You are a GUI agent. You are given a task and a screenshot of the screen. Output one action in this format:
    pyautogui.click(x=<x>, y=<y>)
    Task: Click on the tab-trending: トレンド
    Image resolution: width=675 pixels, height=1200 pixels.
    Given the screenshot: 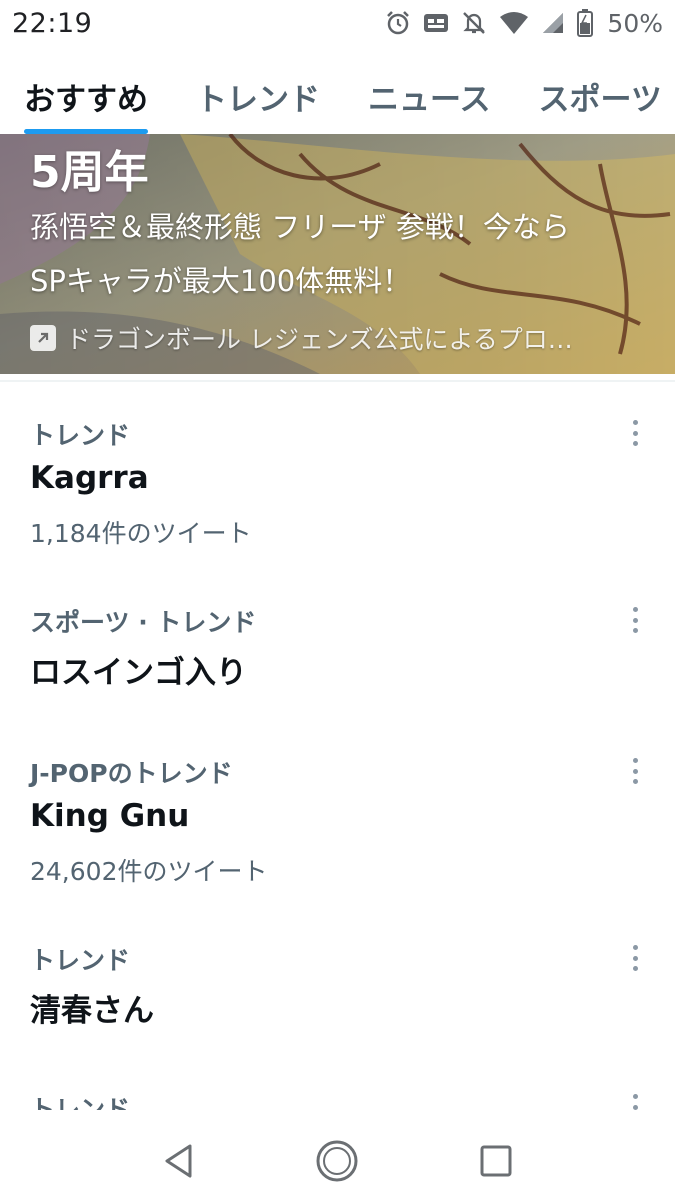 What is the action you would take?
    pyautogui.click(x=258, y=97)
    